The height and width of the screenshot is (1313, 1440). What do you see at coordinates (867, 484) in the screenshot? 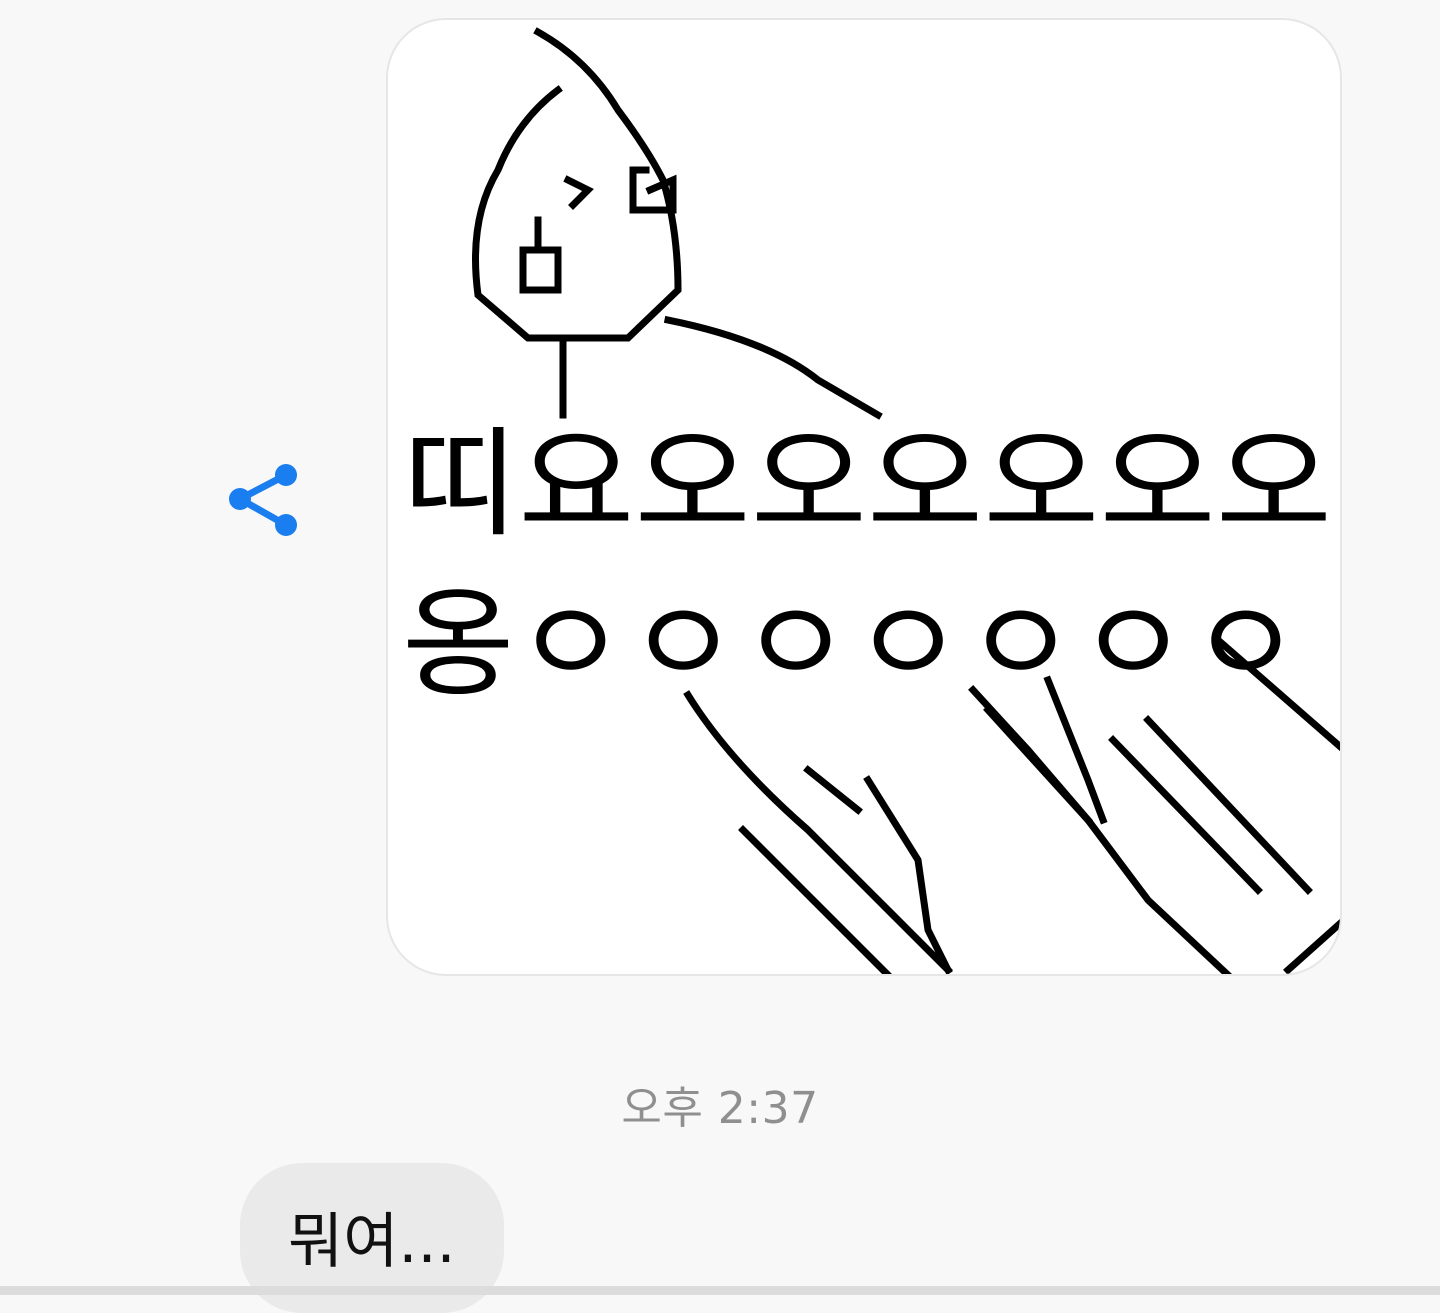
I see `image-text-line-1: 띠요오오오오오오` at bounding box center [867, 484].